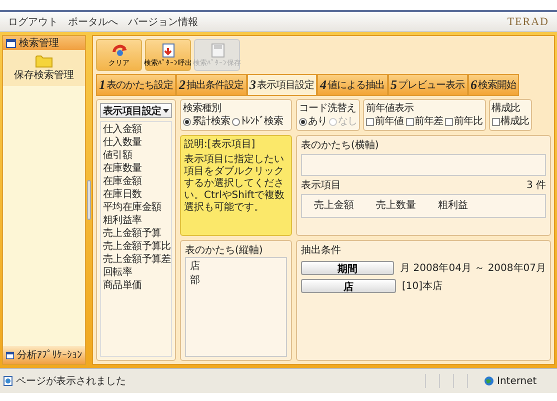  I want to click on step-tab: 4値による抽出, so click(352, 85).